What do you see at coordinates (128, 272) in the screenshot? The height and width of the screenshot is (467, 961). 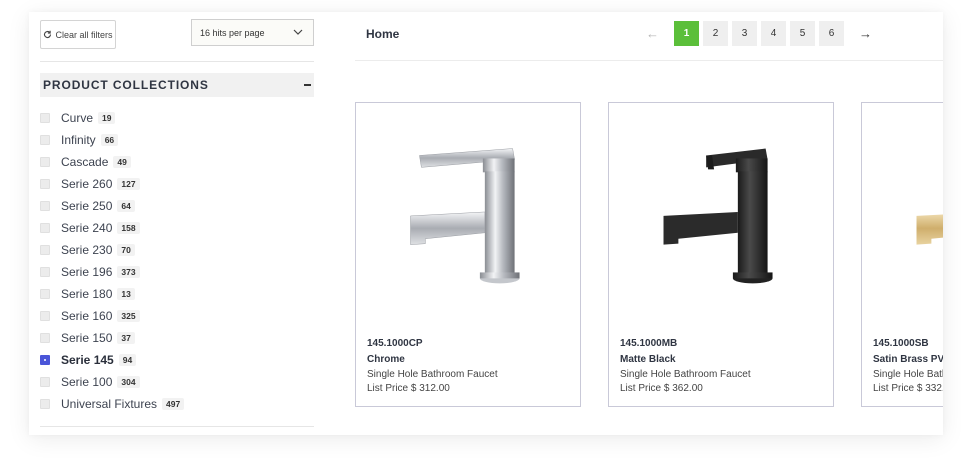 I see `count-badge: 373` at bounding box center [128, 272].